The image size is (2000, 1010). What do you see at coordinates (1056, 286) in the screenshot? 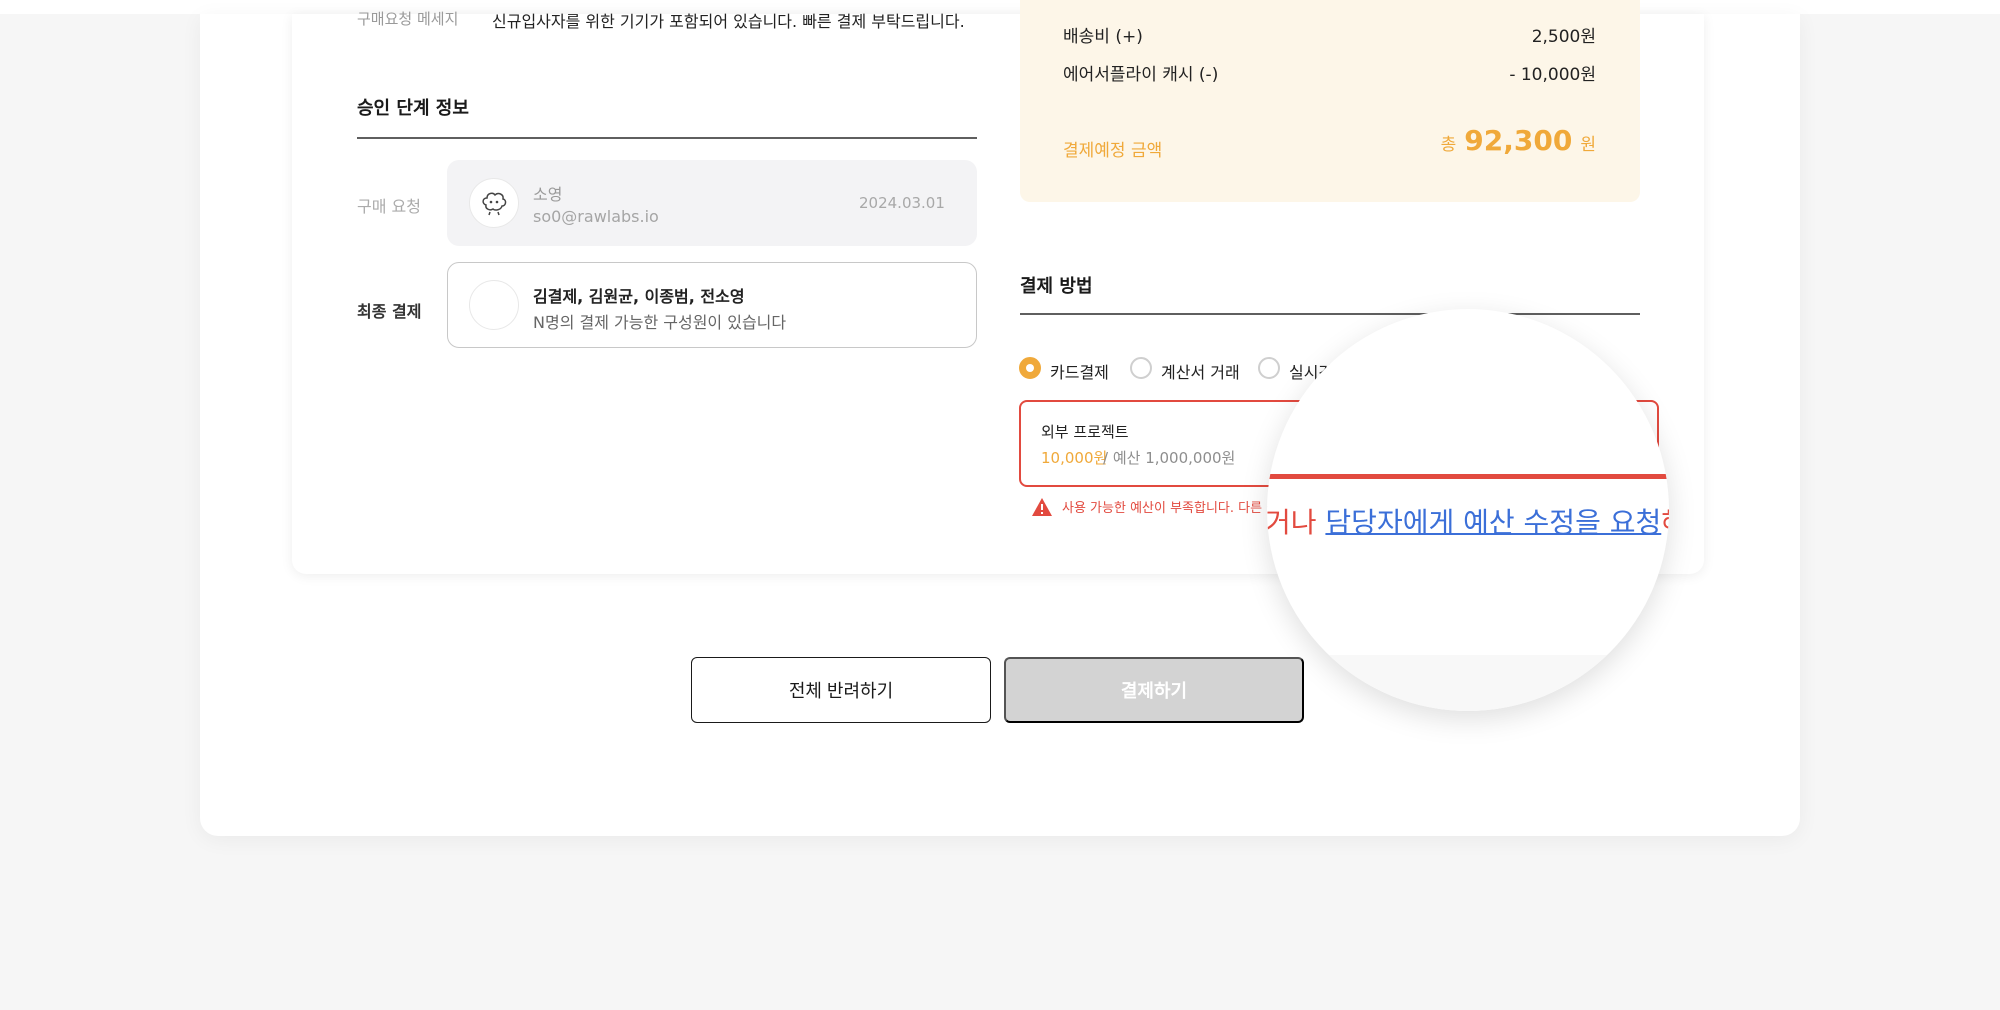
I see `payment-method-title: 결제 방법` at bounding box center [1056, 286].